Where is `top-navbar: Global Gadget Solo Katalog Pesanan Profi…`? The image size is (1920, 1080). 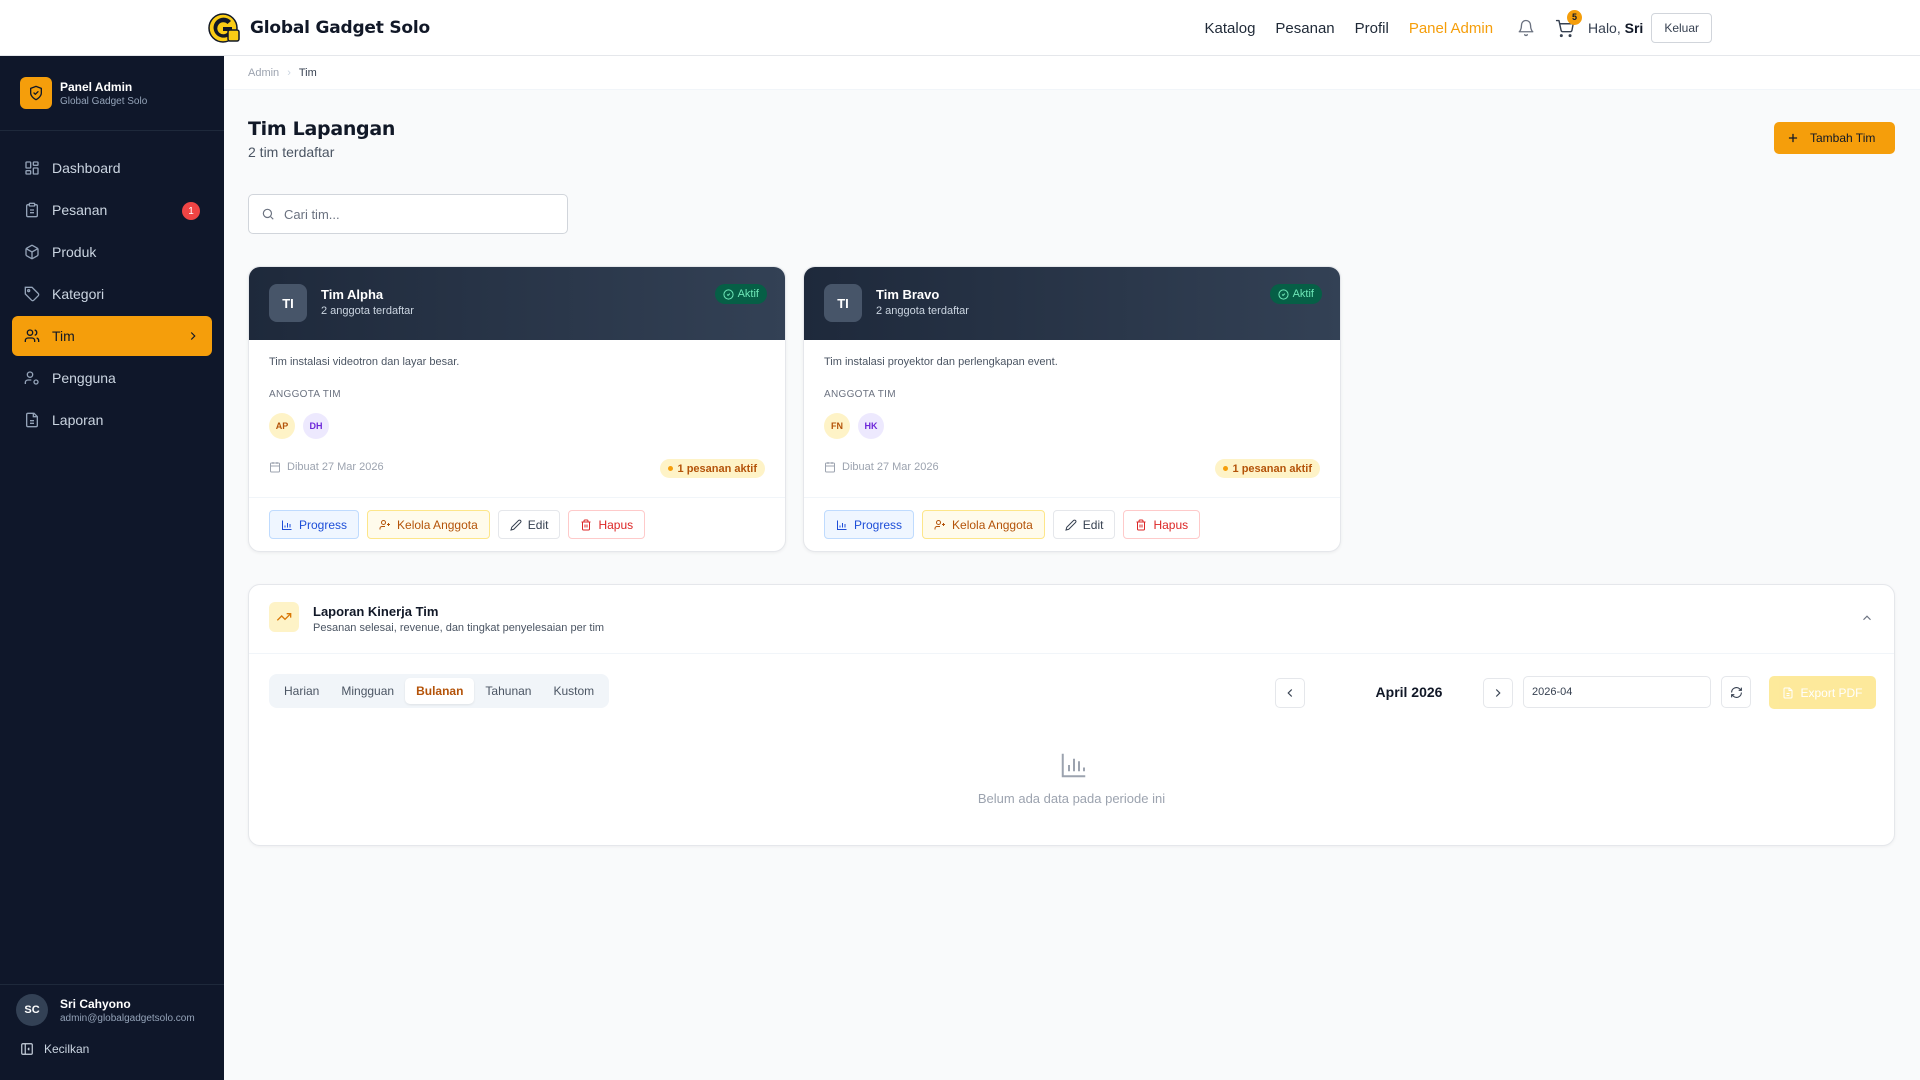
top-navbar: Global Gadget Solo Katalog Pesanan Profi… is located at coordinates (960, 28).